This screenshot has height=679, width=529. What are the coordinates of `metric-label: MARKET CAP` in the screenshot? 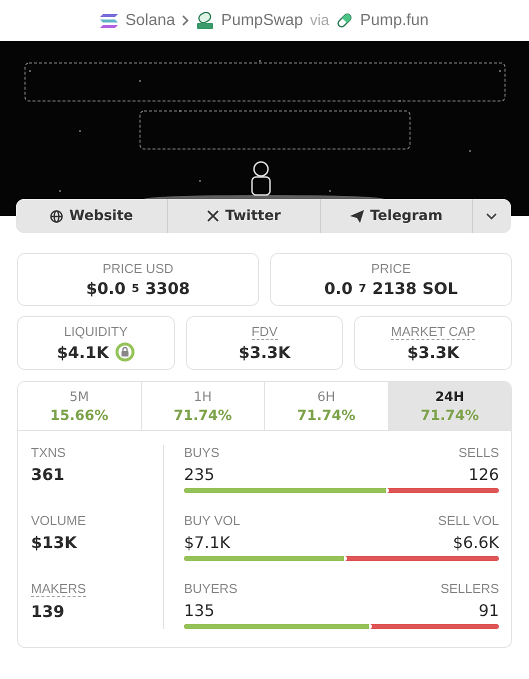 It's located at (433, 332).